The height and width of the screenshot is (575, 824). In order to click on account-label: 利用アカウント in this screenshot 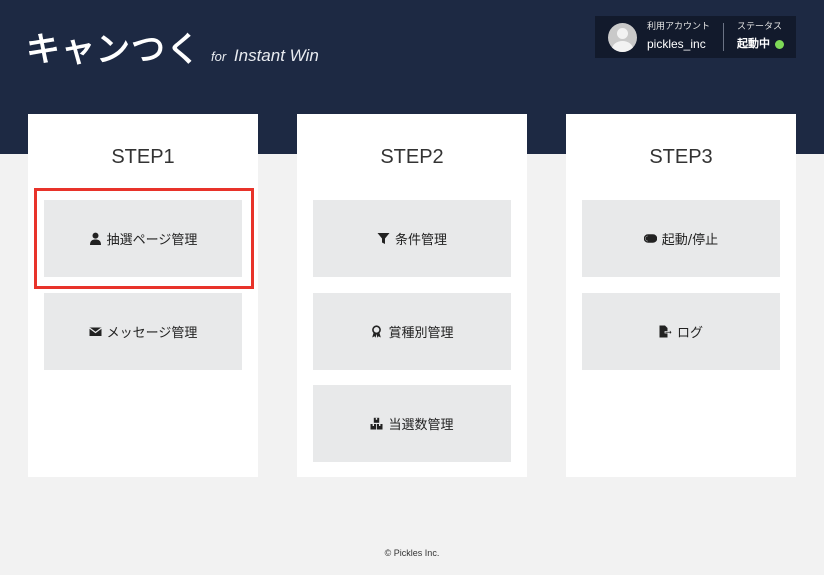, I will do `click(679, 27)`.